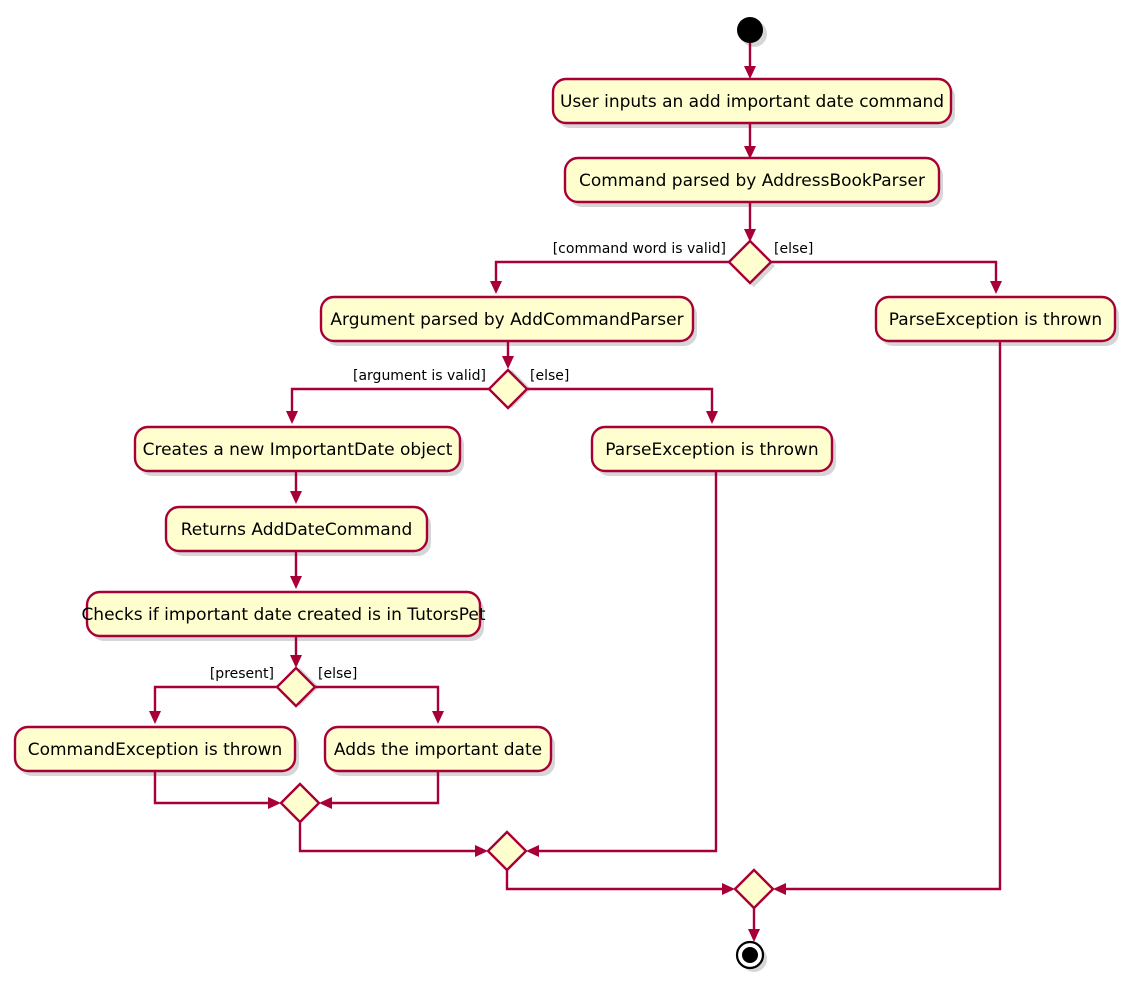  Describe the element at coordinates (616, 880) in the screenshot. I see `edge-m2-to-m3` at that location.